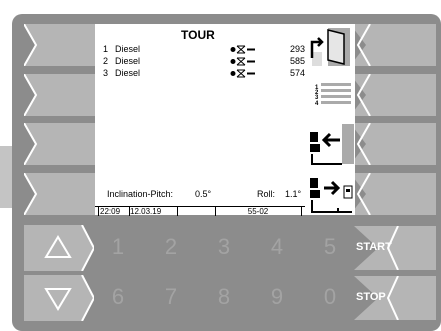  What do you see at coordinates (298, 73) in the screenshot?
I see `row-quantity: 574` at bounding box center [298, 73].